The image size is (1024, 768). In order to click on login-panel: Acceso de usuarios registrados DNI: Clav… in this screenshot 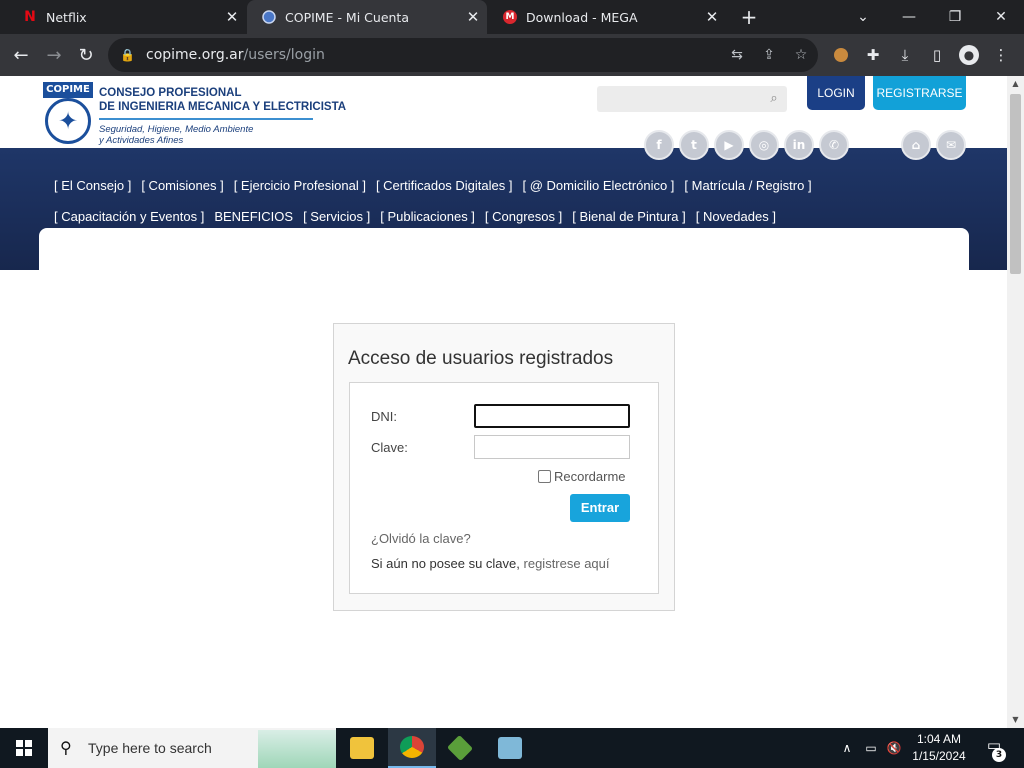, I will do `click(504, 467)`.